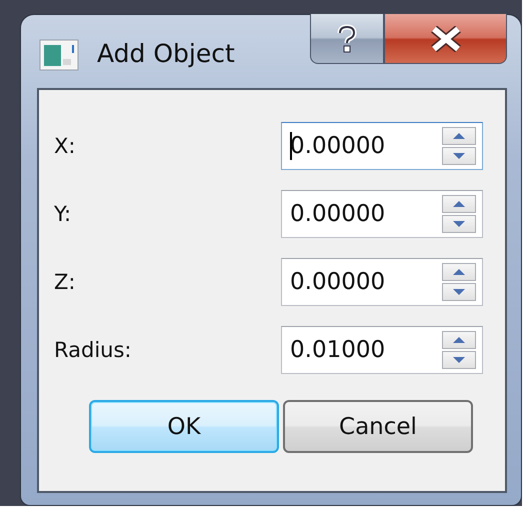 The width and height of the screenshot is (531, 513). Describe the element at coordinates (65, 282) in the screenshot. I see `field-label: Z:` at that location.